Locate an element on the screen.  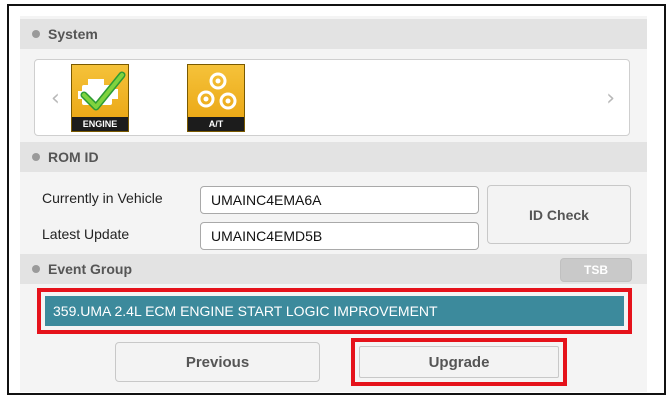
chevron-right-icon: › is located at coordinates (610, 98).